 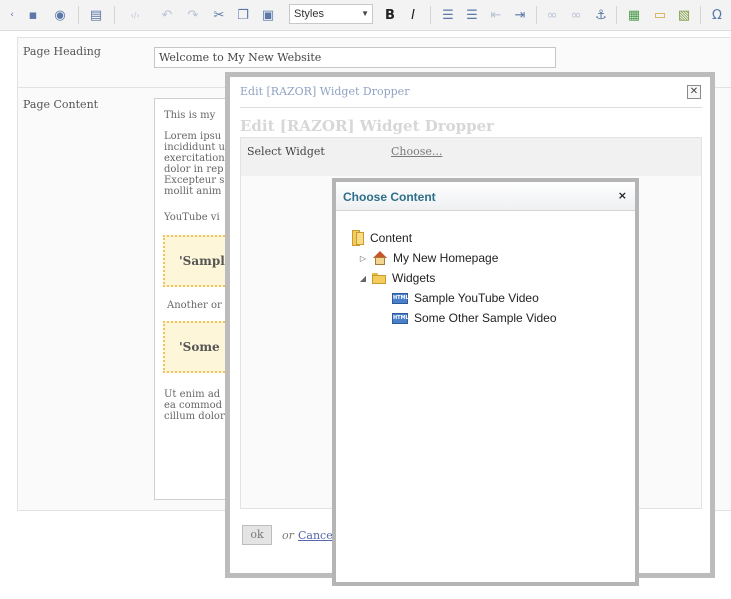 What do you see at coordinates (194, 147) in the screenshot?
I see `content-line: incididunt u` at bounding box center [194, 147].